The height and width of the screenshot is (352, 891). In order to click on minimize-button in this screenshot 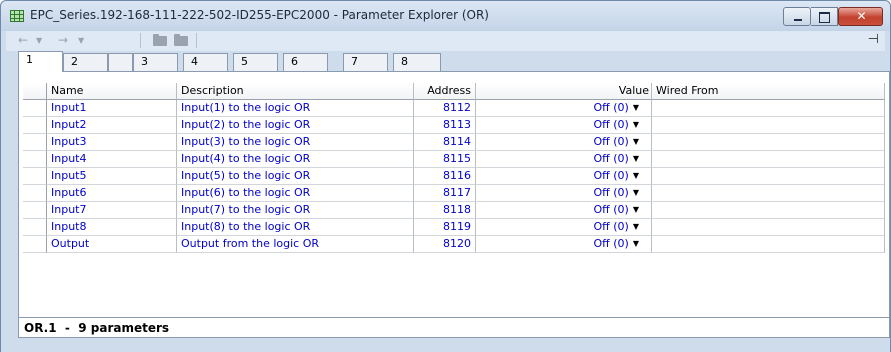, I will do `click(797, 16)`.